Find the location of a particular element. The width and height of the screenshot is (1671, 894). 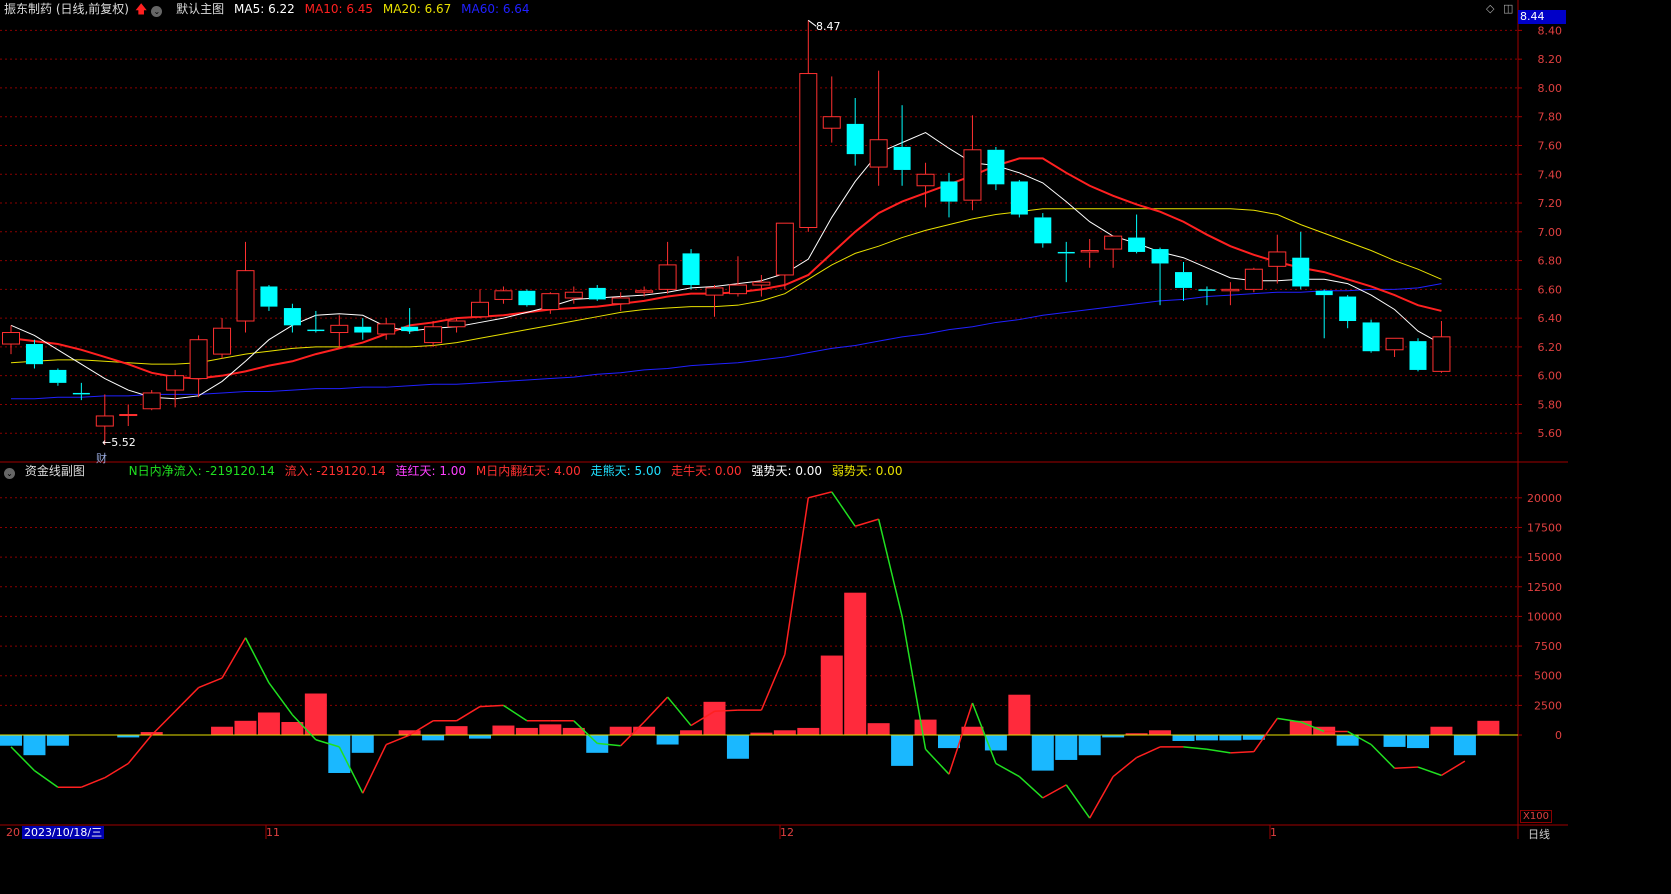

y-tick-label: 17500 is located at coordinates (1544, 527).